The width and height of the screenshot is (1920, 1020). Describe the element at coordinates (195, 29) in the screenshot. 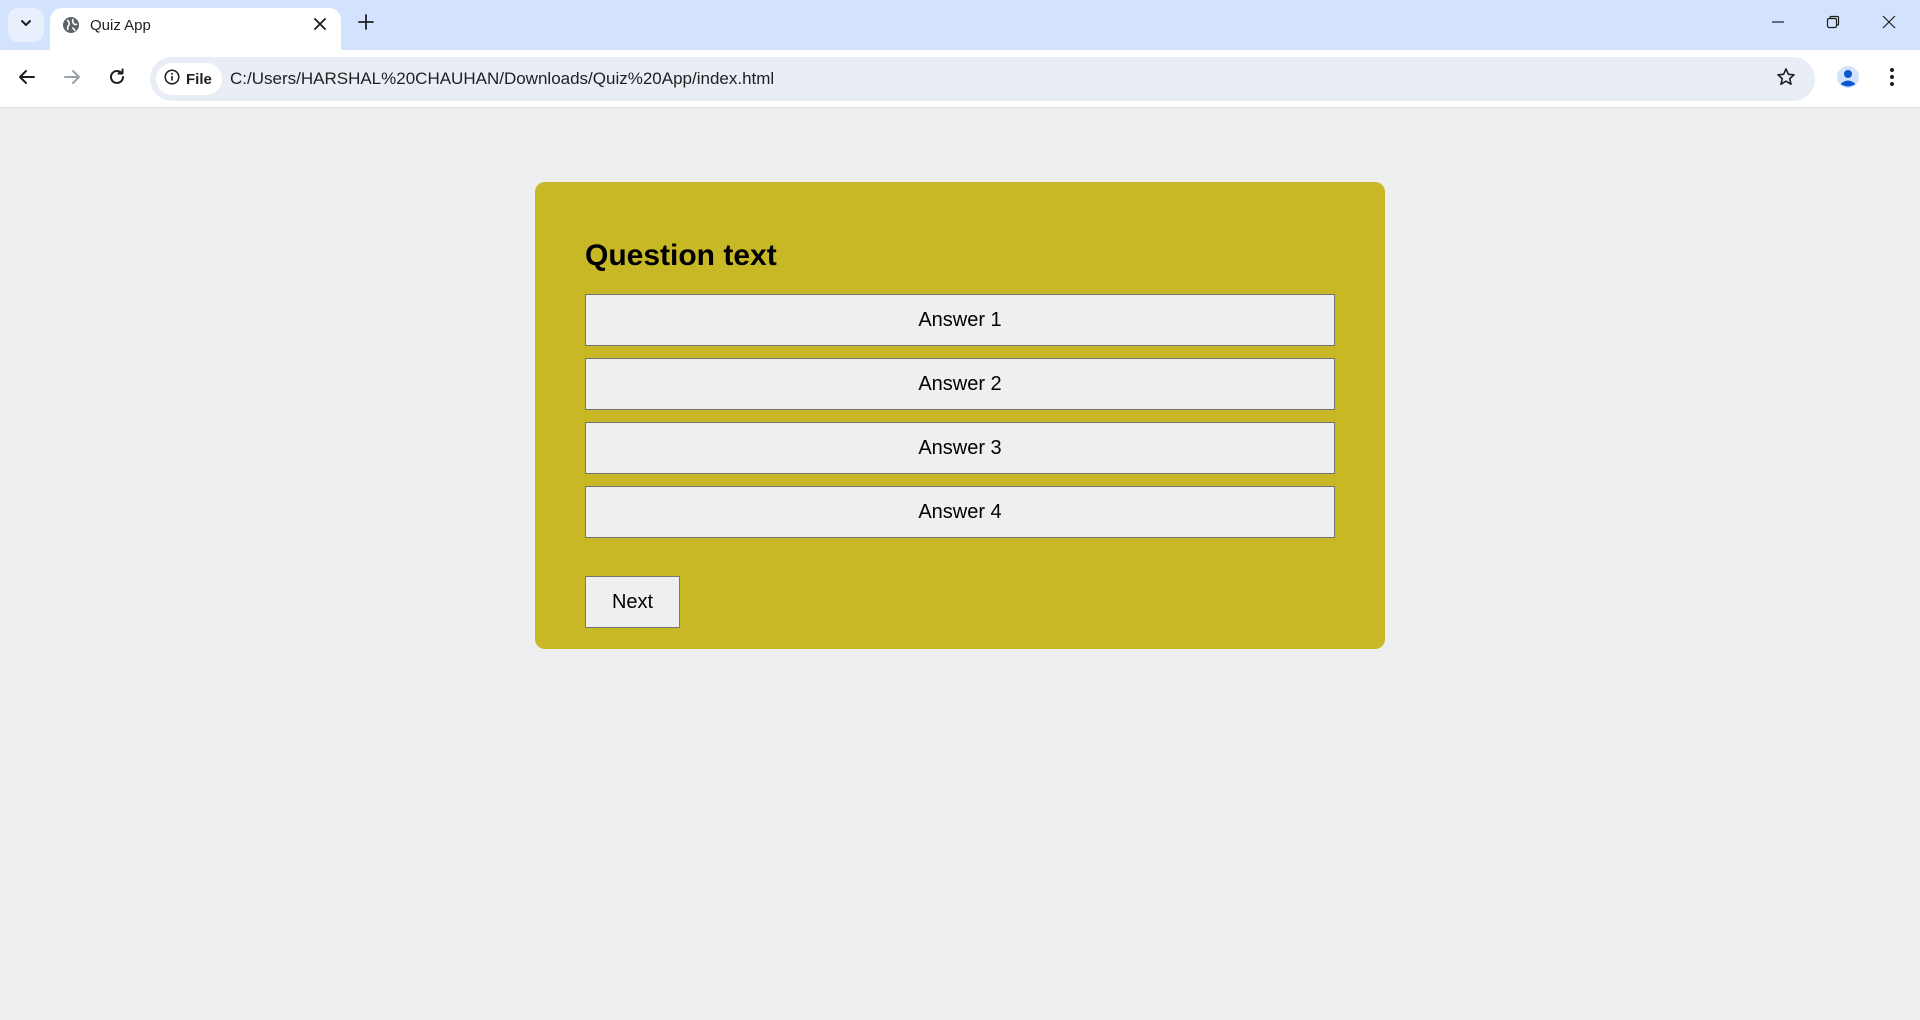

I see `tab-quiz-app: Quiz App` at that location.